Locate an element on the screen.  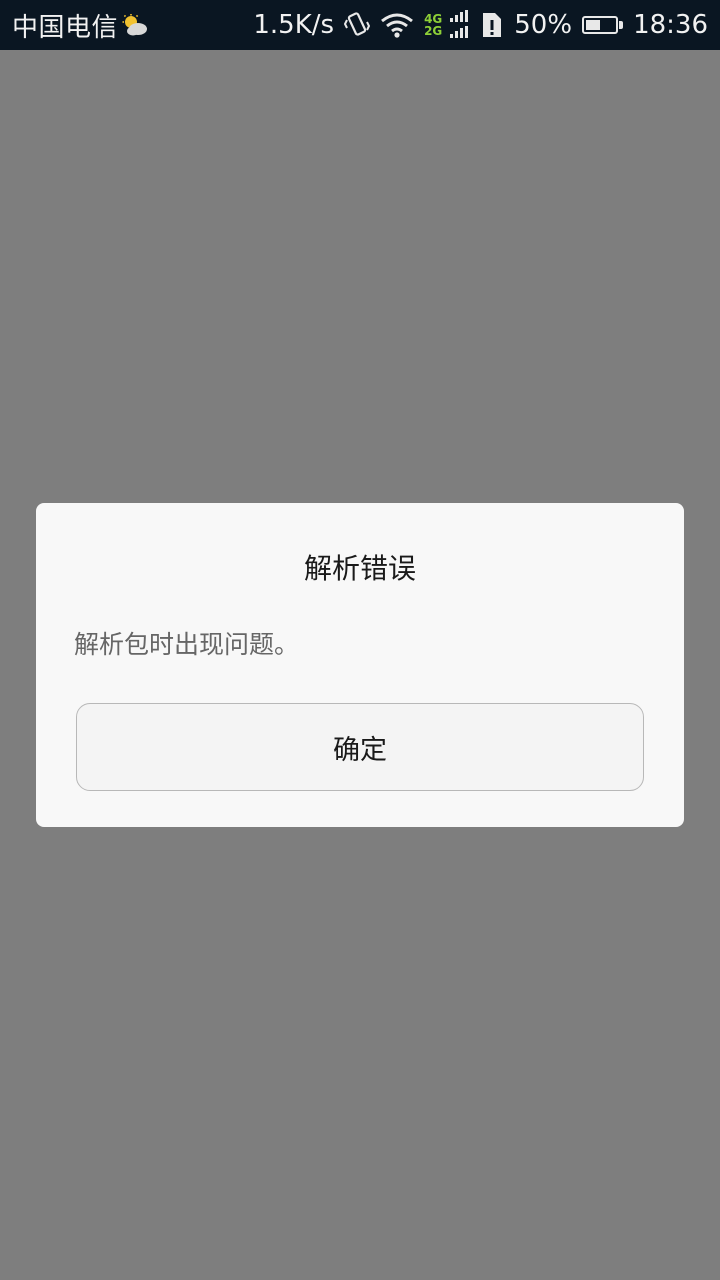
dialog-message: 解析包时出现问题。 is located at coordinates (187, 644).